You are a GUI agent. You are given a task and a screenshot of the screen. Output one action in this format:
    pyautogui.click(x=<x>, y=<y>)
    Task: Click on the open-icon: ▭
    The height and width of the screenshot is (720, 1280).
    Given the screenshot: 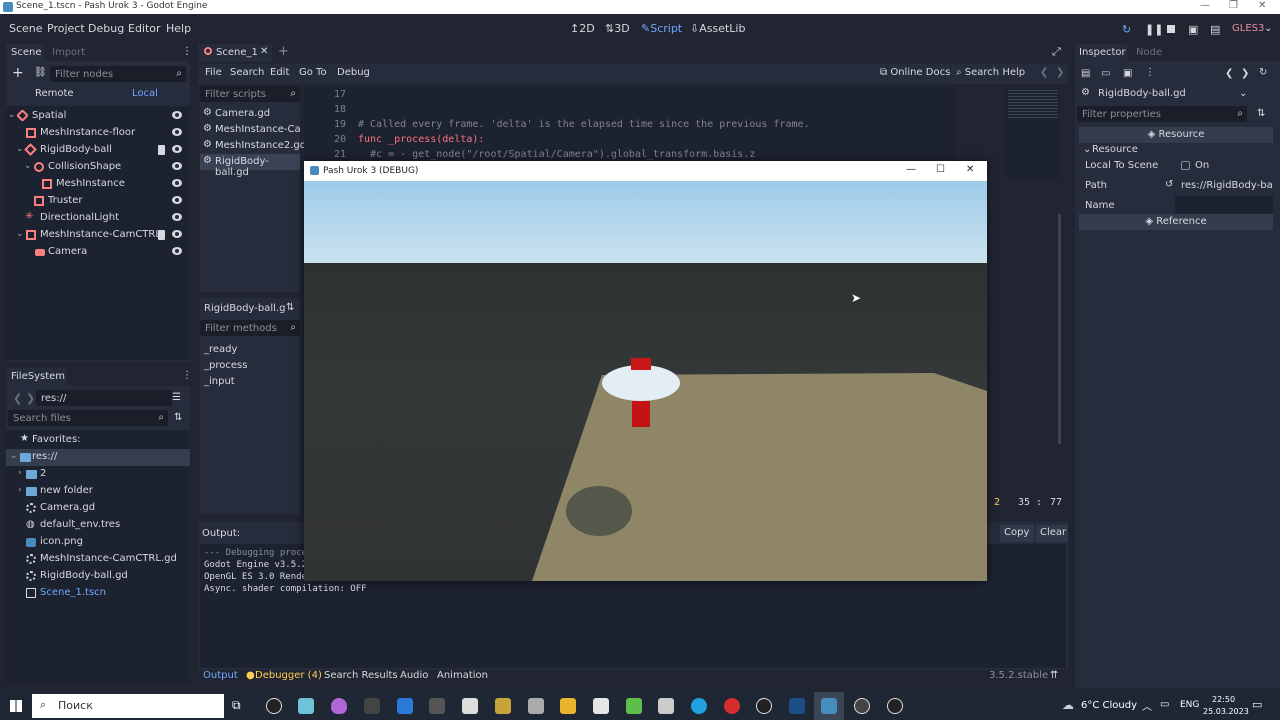 What is the action you would take?
    pyautogui.click(x=1105, y=73)
    